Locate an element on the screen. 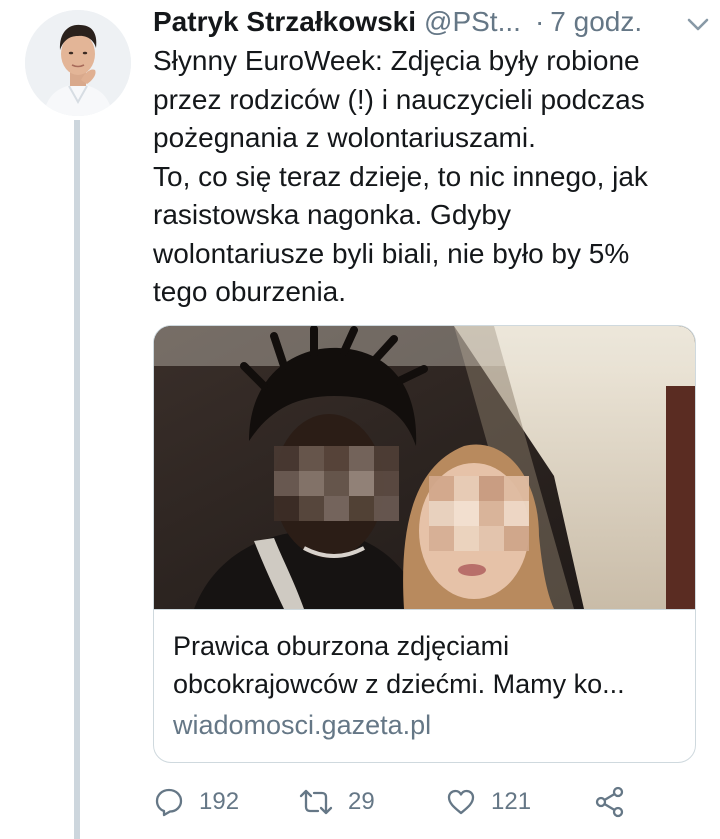  share-icon is located at coordinates (609, 802).